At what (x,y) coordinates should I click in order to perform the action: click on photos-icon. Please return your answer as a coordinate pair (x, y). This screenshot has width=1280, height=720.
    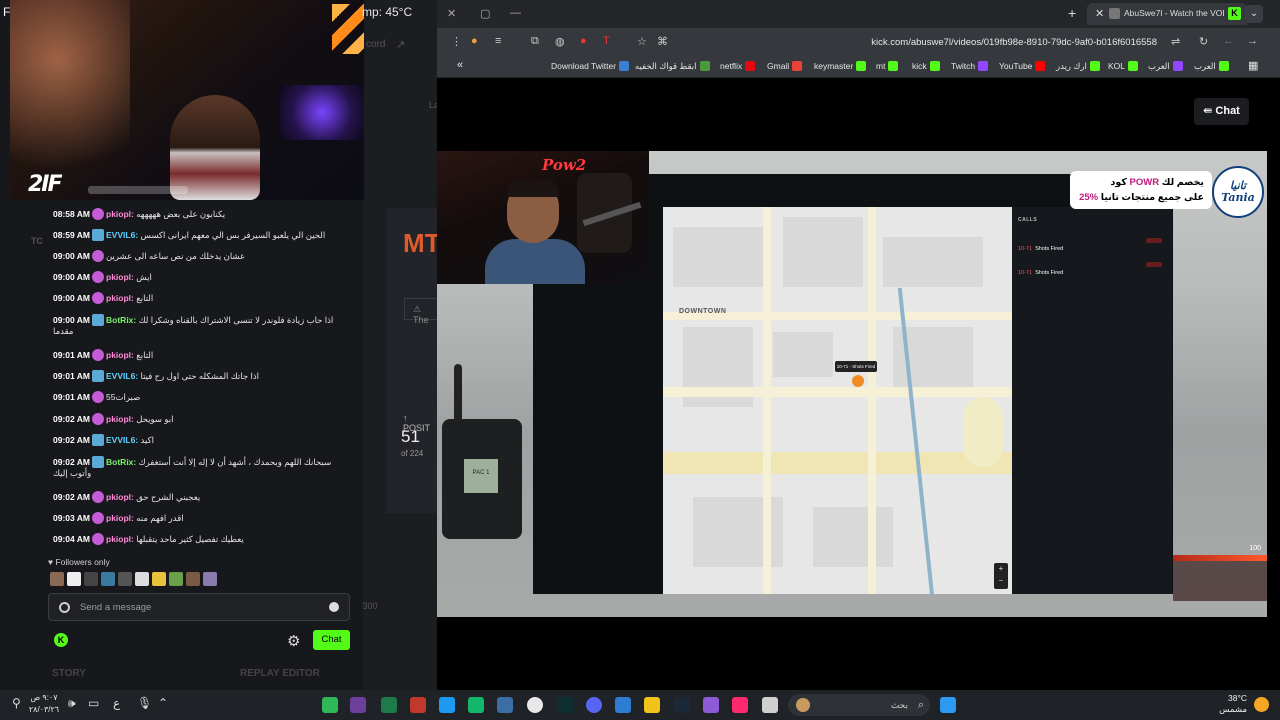
    Looking at the image, I should click on (505, 705).